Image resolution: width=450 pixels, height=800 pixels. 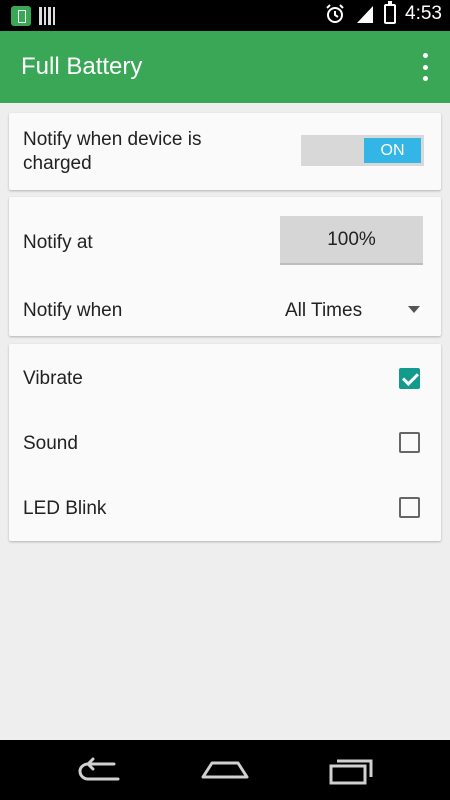 What do you see at coordinates (82, 66) in the screenshot?
I see `app-title: Full Battery` at bounding box center [82, 66].